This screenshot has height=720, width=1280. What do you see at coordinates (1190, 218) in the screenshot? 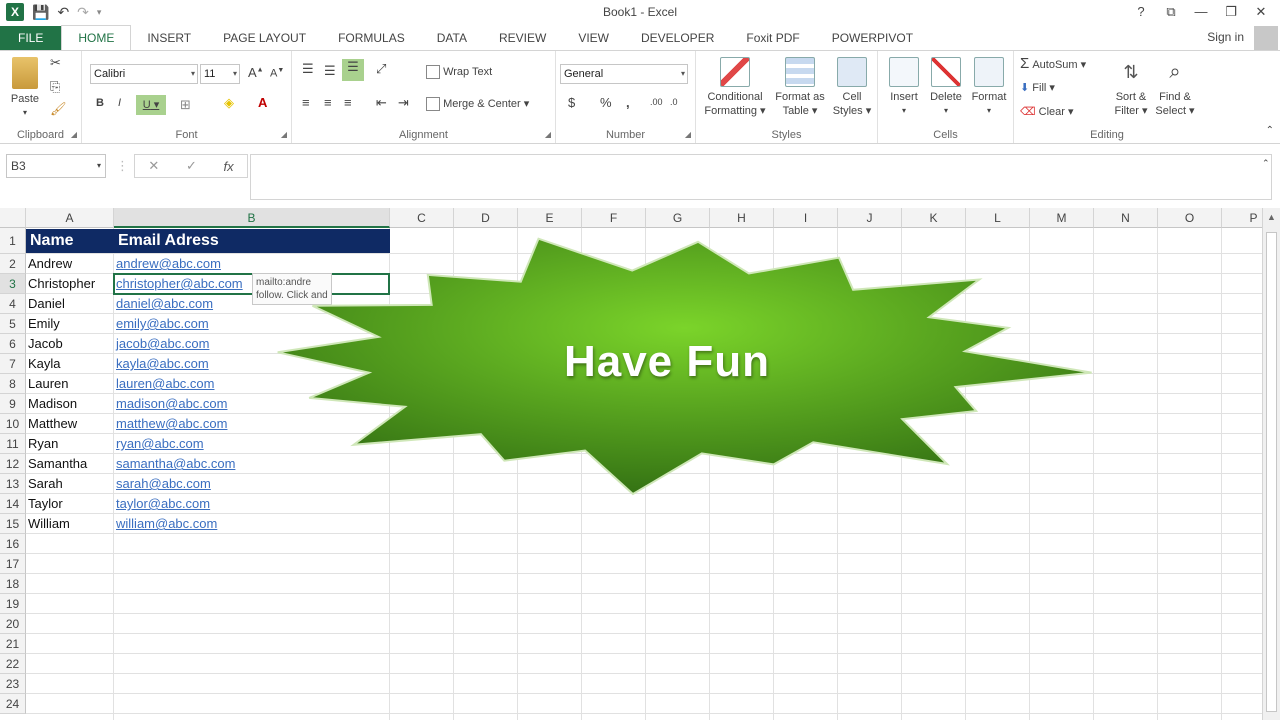
I see `column-header-o: O` at bounding box center [1190, 218].